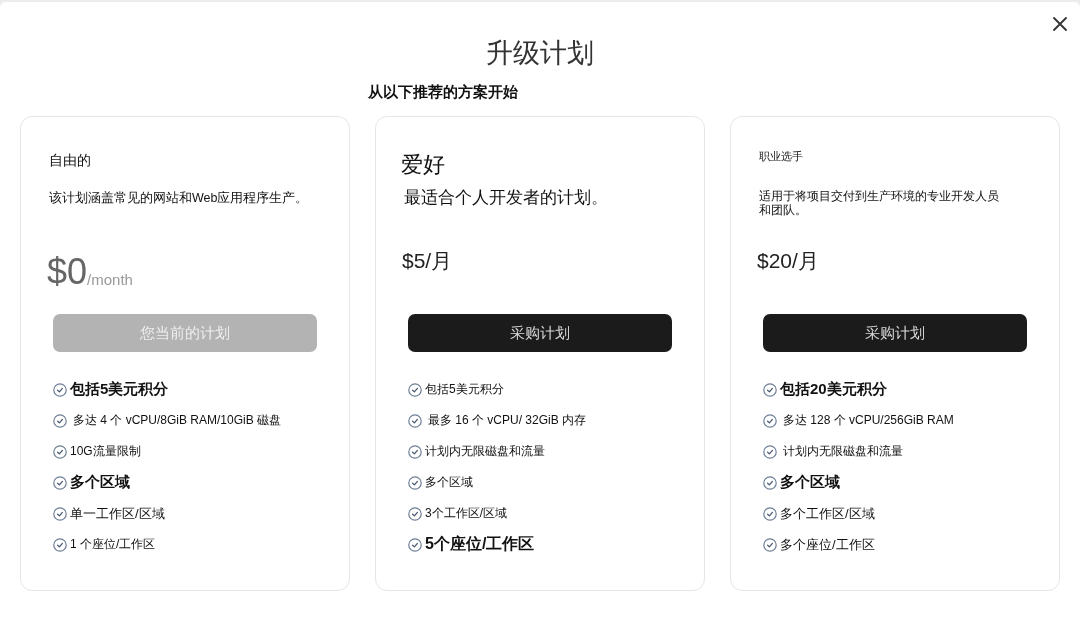  Describe the element at coordinates (177, 420) in the screenshot. I see `feature-text: 多达 4 个 vCPU/8GiB RAM/10GiB 磁盘` at that location.